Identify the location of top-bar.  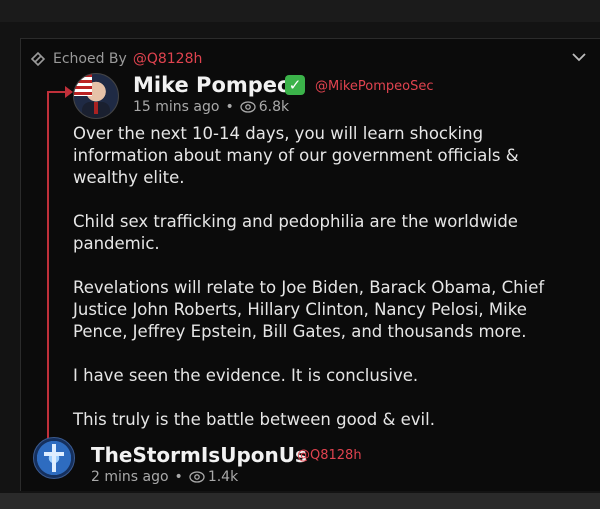
(300, 11).